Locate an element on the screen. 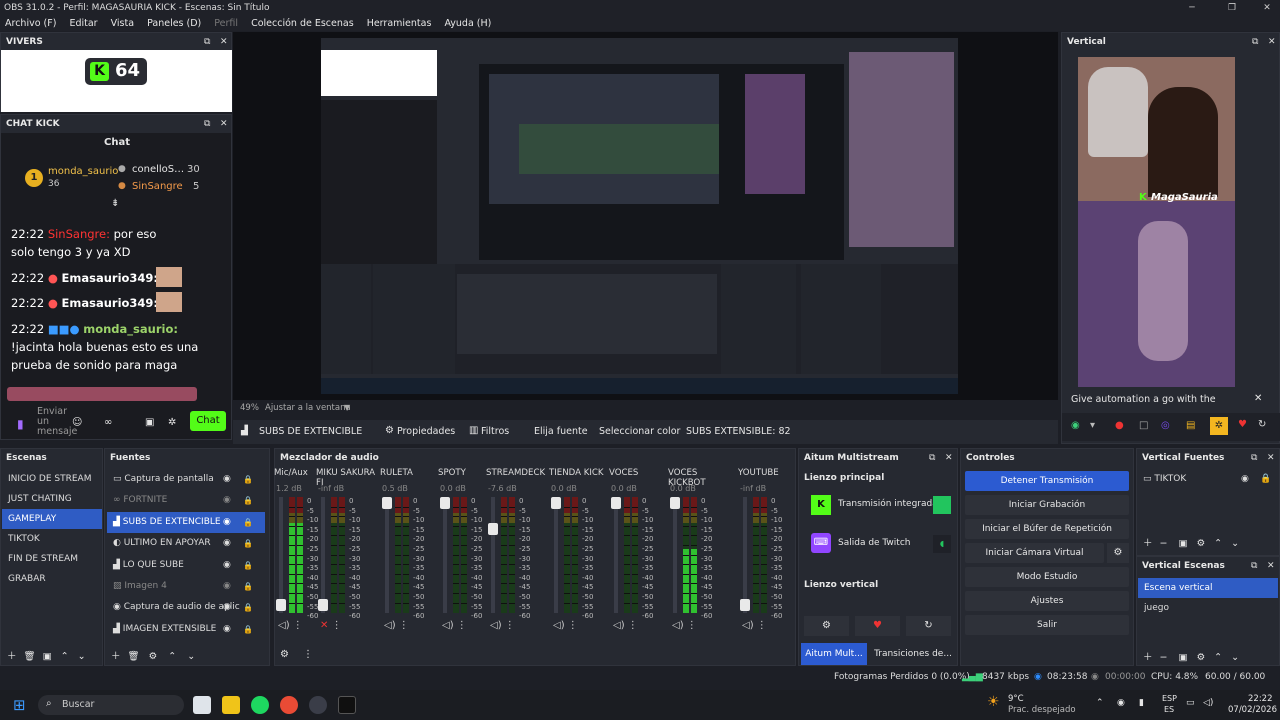 This screenshot has width=1280, height=720. scene-item: GRABAR is located at coordinates (52, 579).